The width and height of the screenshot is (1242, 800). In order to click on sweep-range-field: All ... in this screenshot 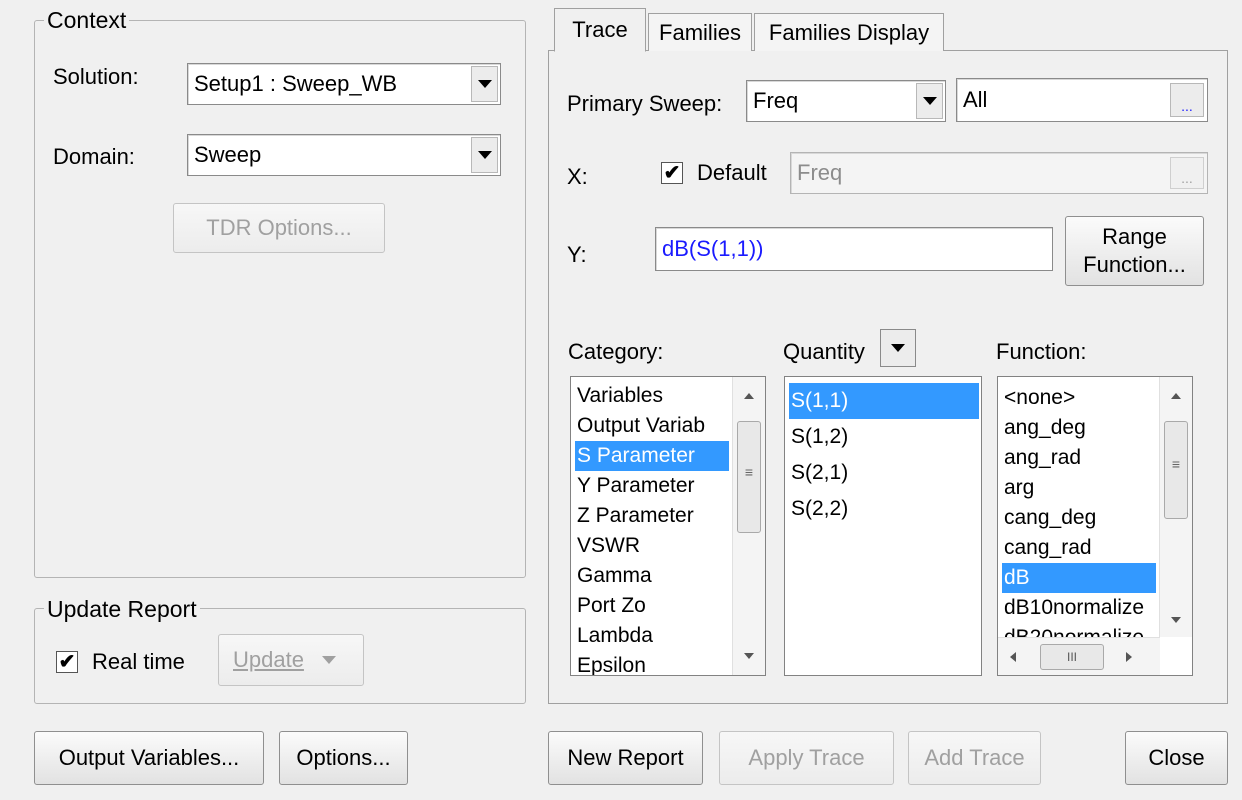, I will do `click(1082, 100)`.